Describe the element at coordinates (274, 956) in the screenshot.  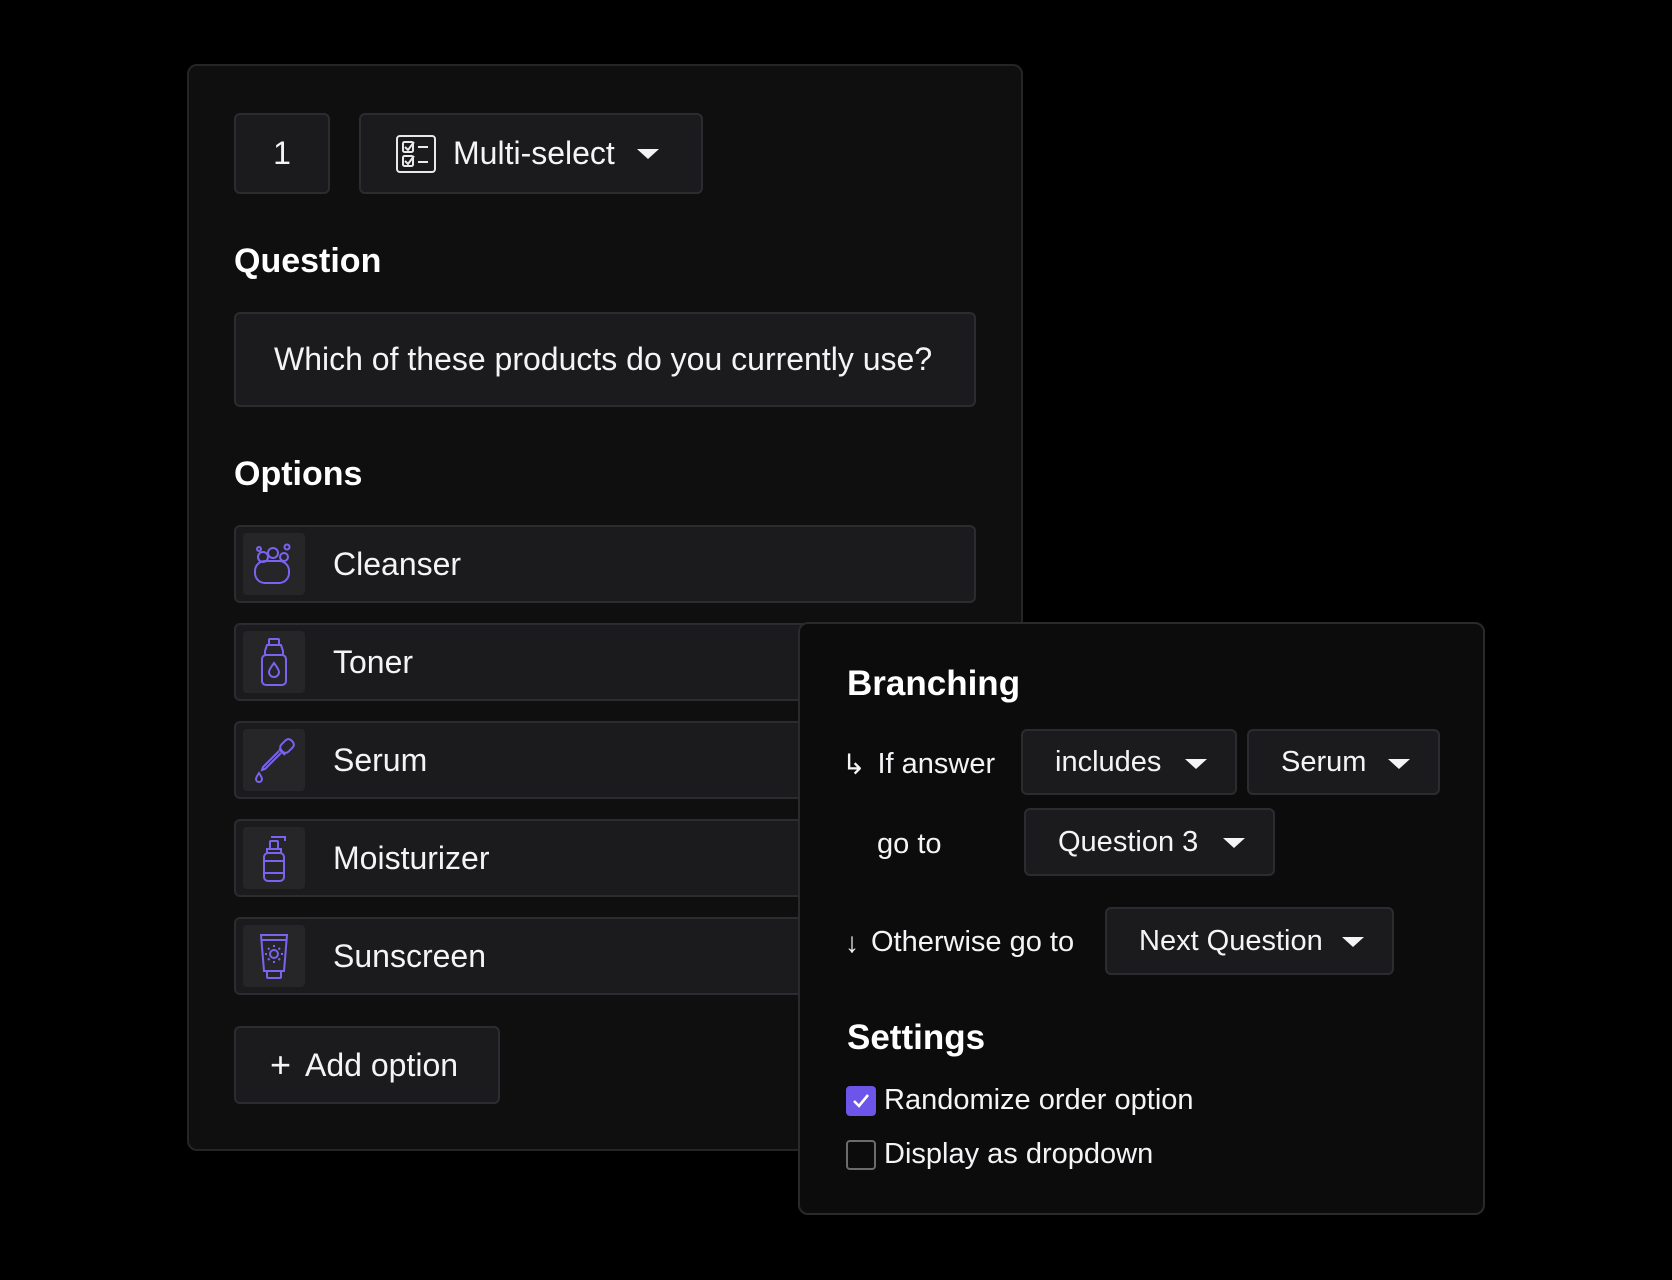
I see `sunscreen-tube-icon` at that location.